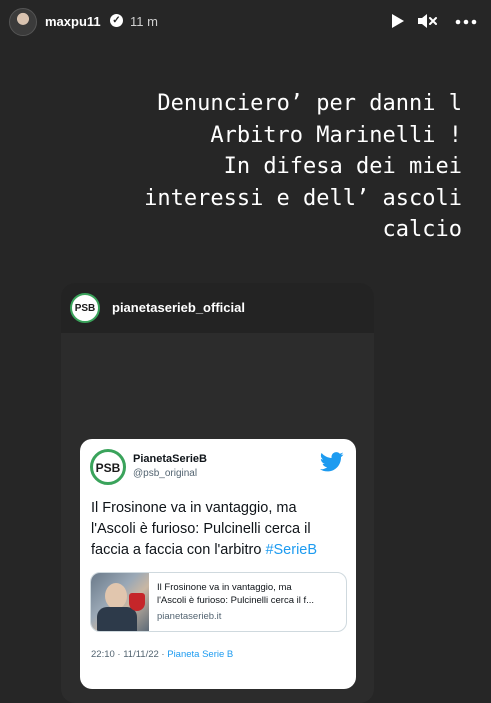  I want to click on tweet-text-segment: faccia a faccia con l'arbitro, so click(178, 550).